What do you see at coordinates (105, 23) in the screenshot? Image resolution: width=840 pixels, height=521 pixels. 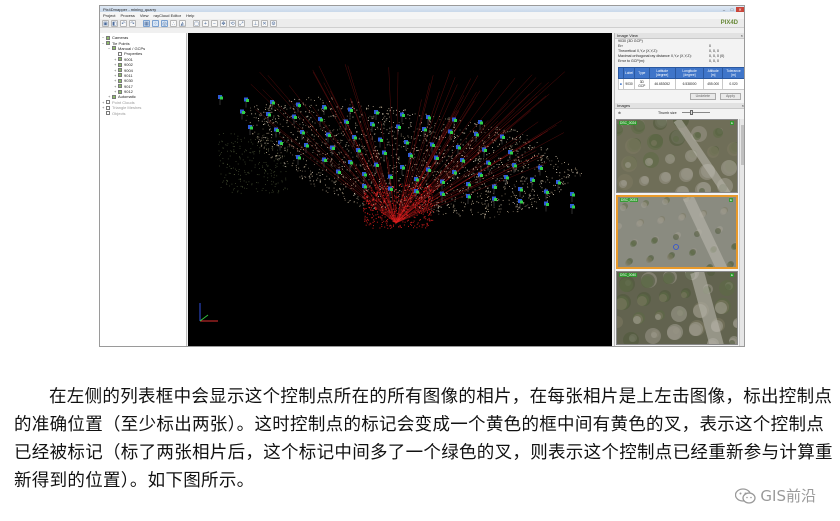 I see `open-icon: ▣` at bounding box center [105, 23].